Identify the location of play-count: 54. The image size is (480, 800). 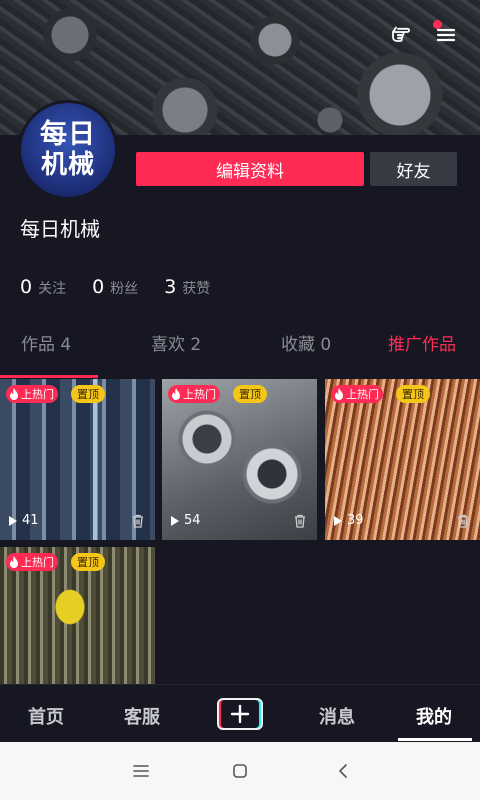
(185, 520).